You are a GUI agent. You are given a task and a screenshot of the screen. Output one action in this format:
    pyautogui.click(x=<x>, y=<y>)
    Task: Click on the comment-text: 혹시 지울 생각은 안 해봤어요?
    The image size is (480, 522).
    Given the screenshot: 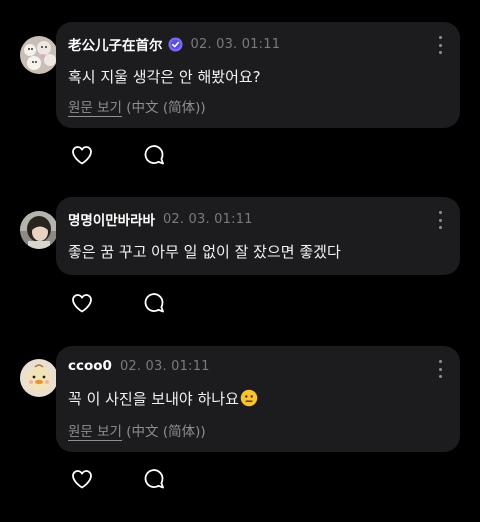 What is the action you would take?
    pyautogui.click(x=164, y=77)
    